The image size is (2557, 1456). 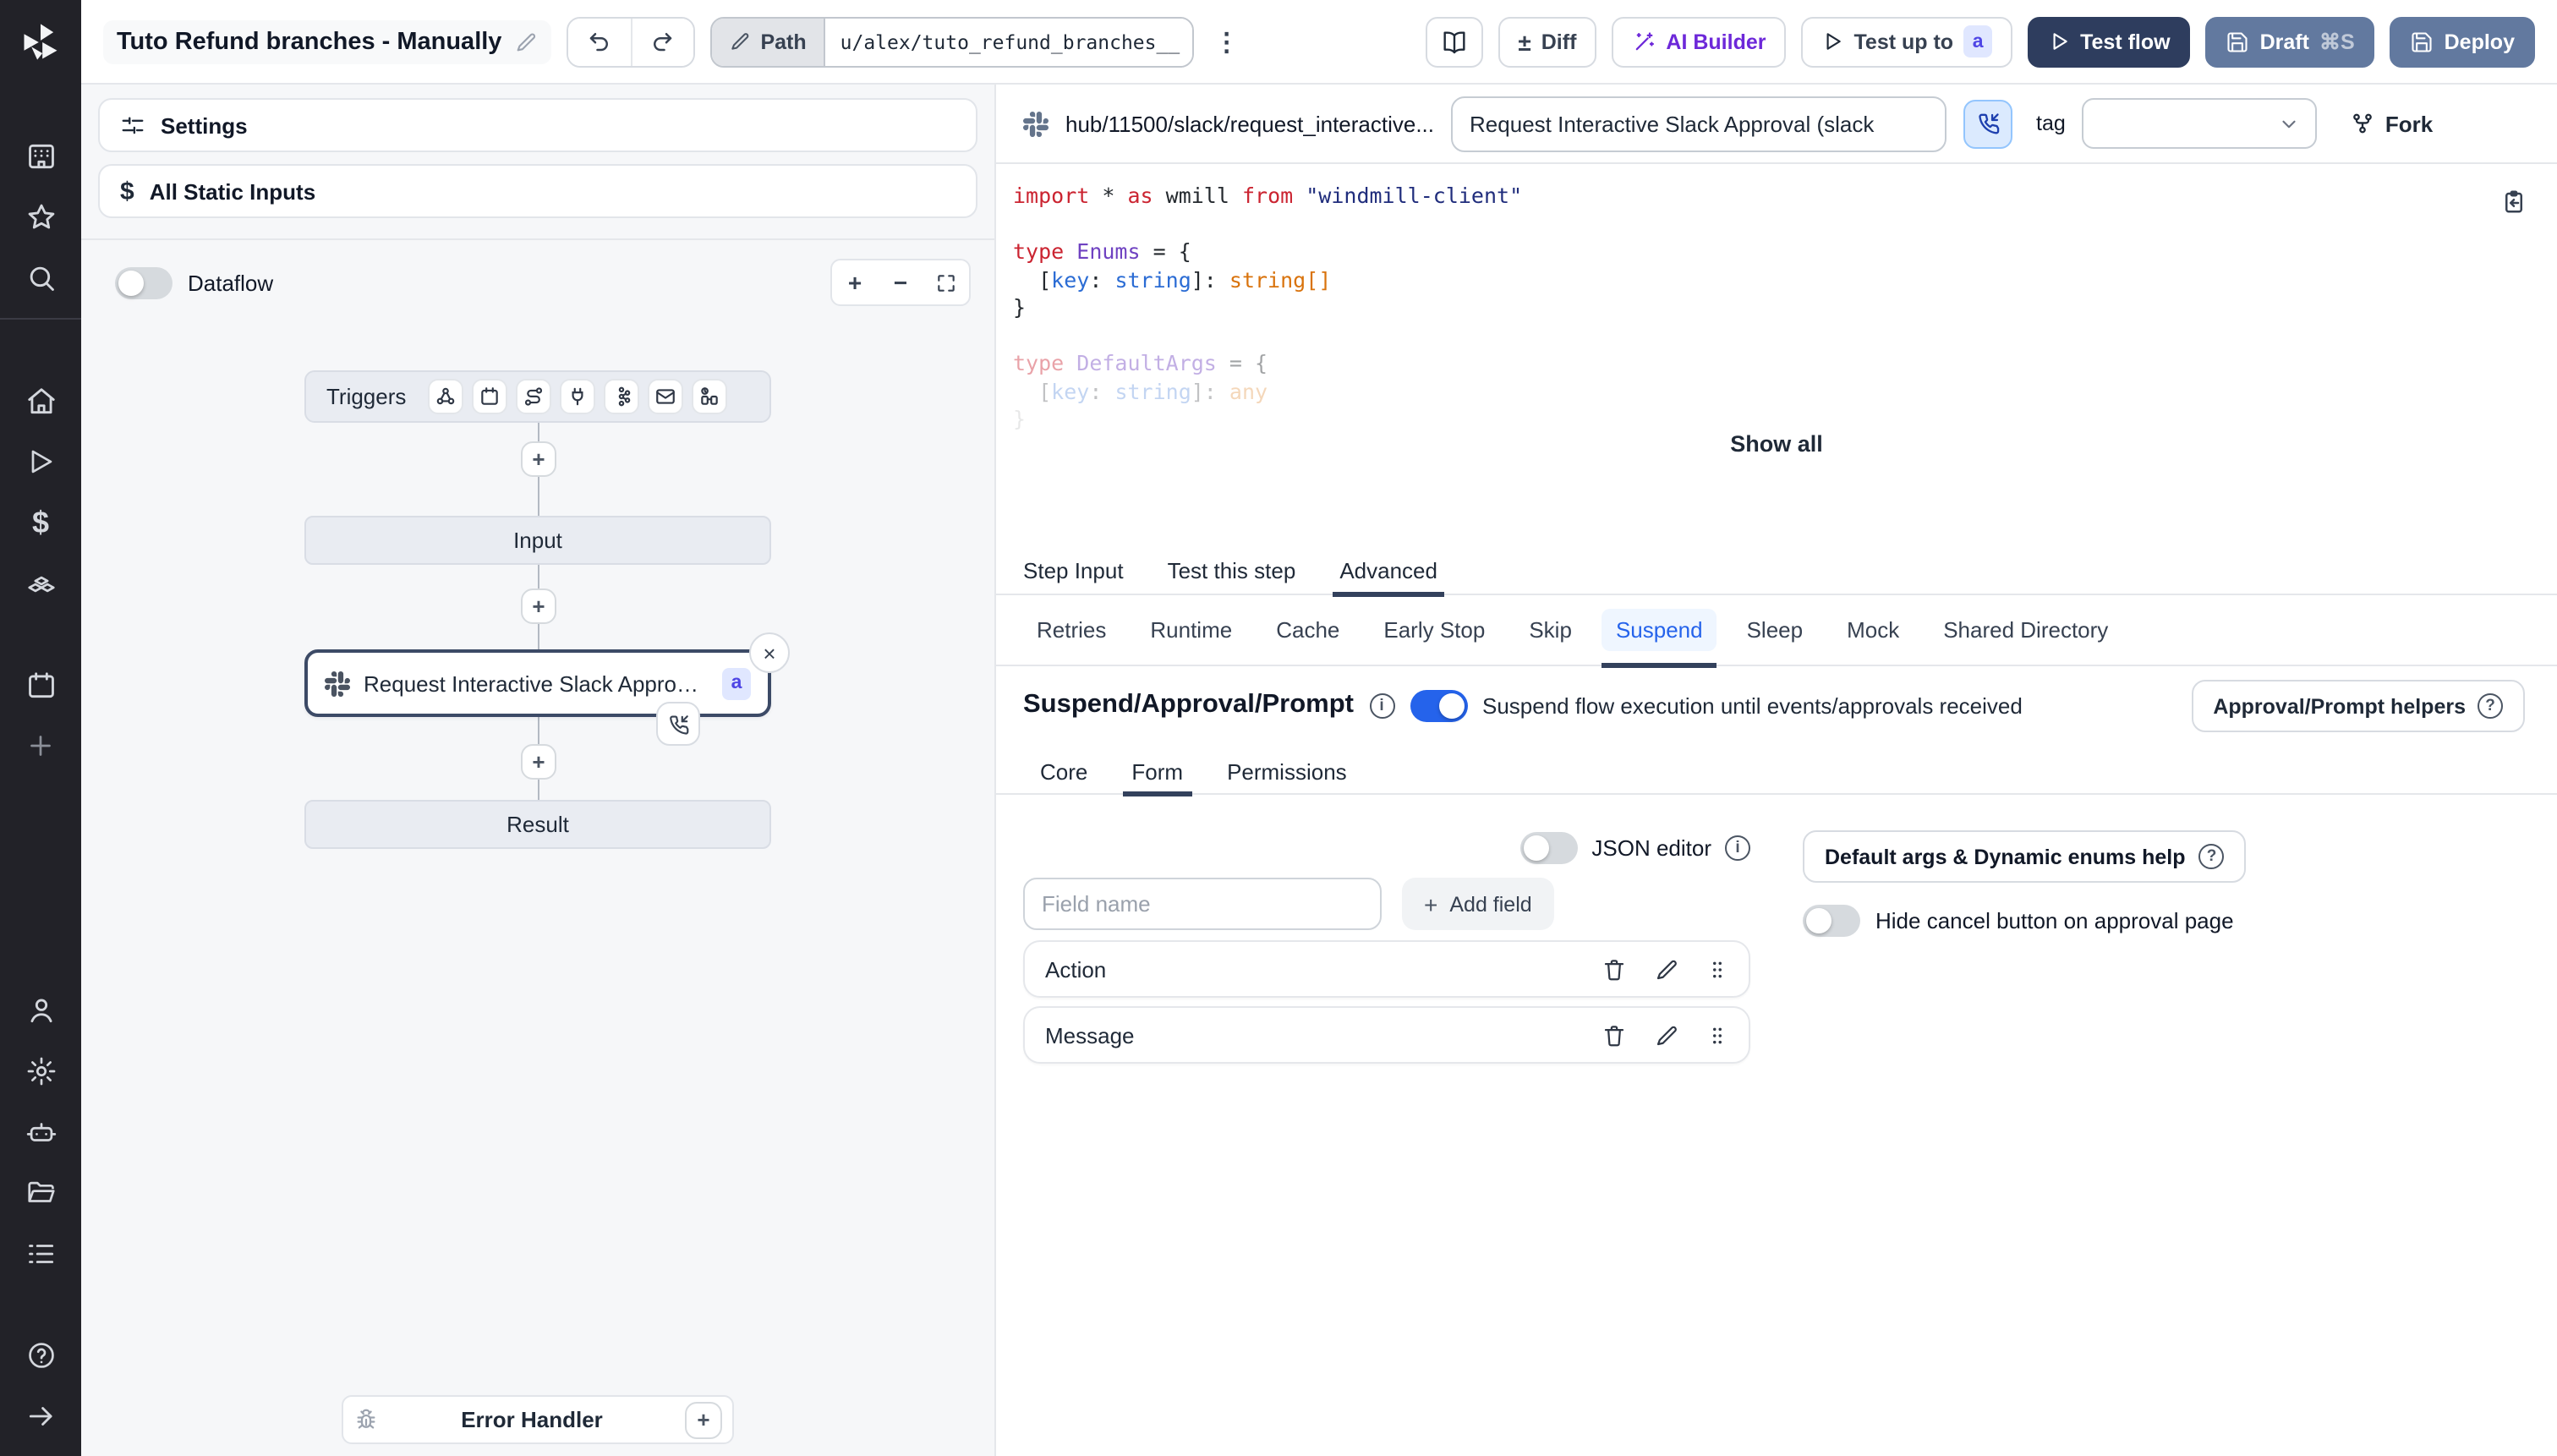 I want to click on tab-step-input: Step Input, so click(x=1073, y=570).